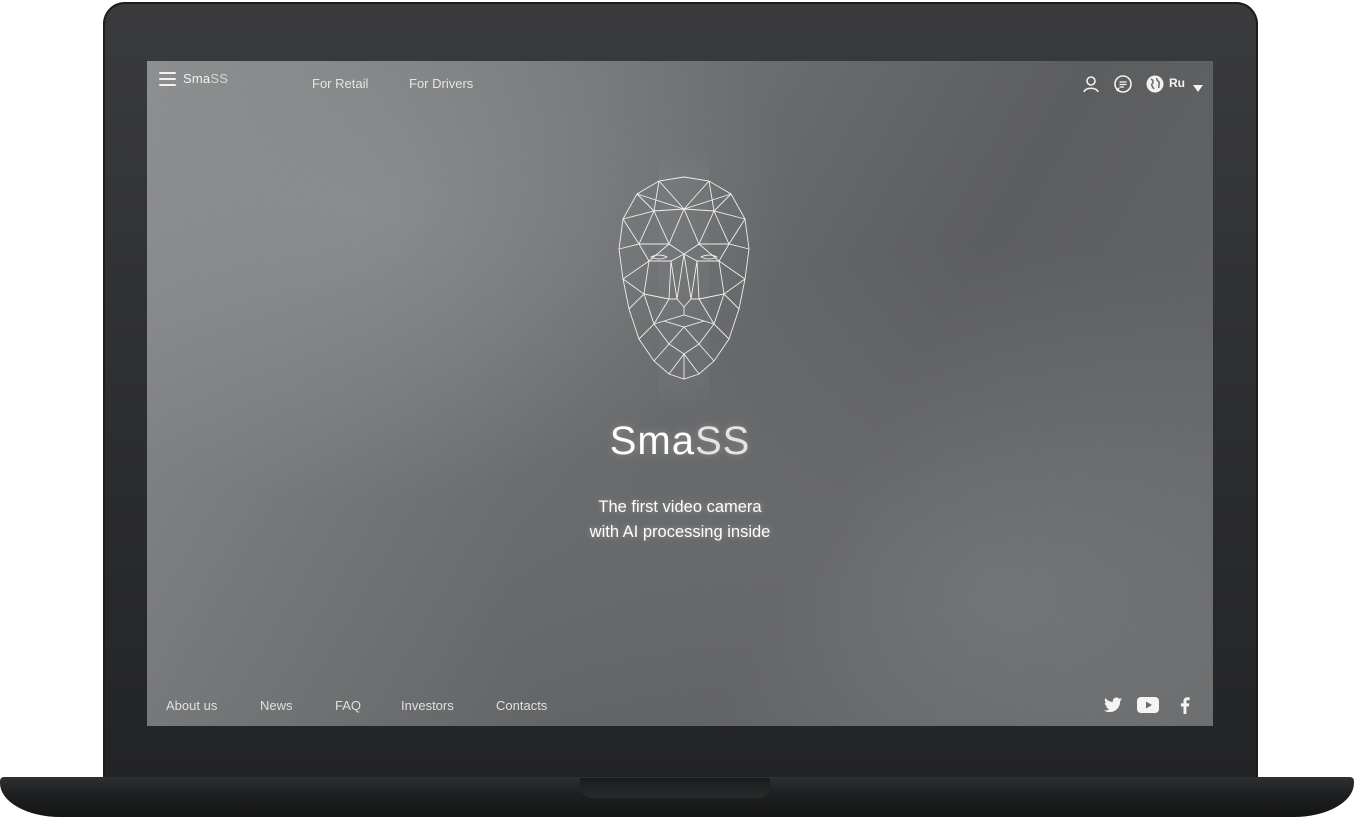  What do you see at coordinates (1148, 707) in the screenshot?
I see `youtube-icon` at bounding box center [1148, 707].